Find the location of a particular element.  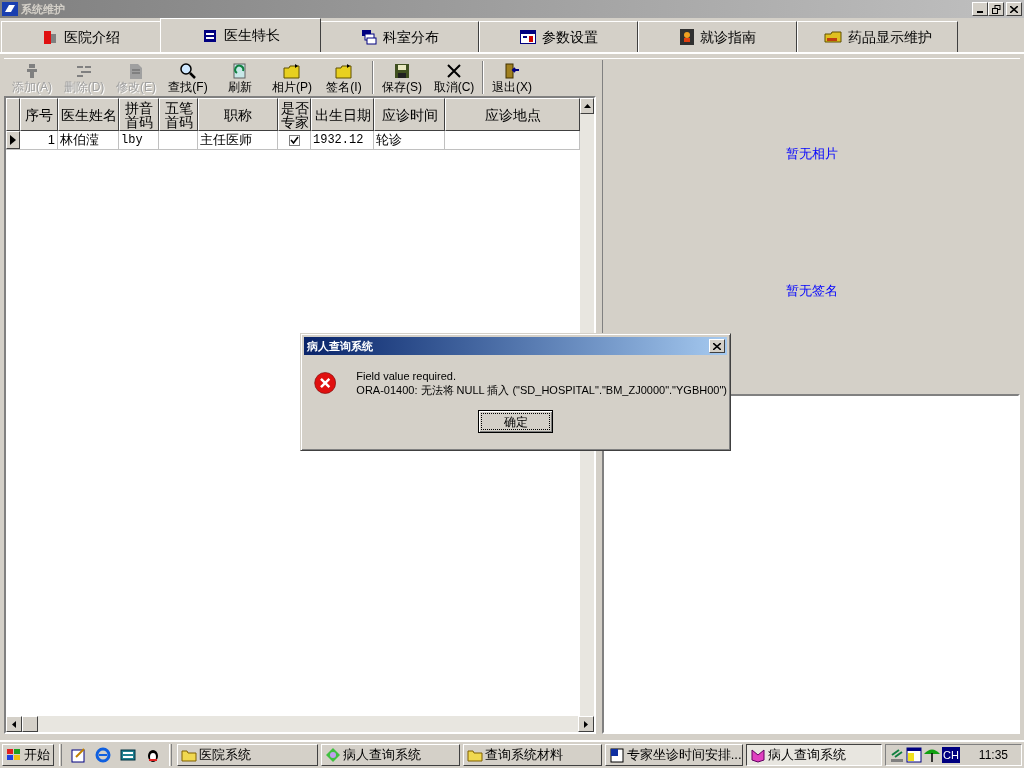

dialog-title: 病人查询系统 is located at coordinates (340, 346).